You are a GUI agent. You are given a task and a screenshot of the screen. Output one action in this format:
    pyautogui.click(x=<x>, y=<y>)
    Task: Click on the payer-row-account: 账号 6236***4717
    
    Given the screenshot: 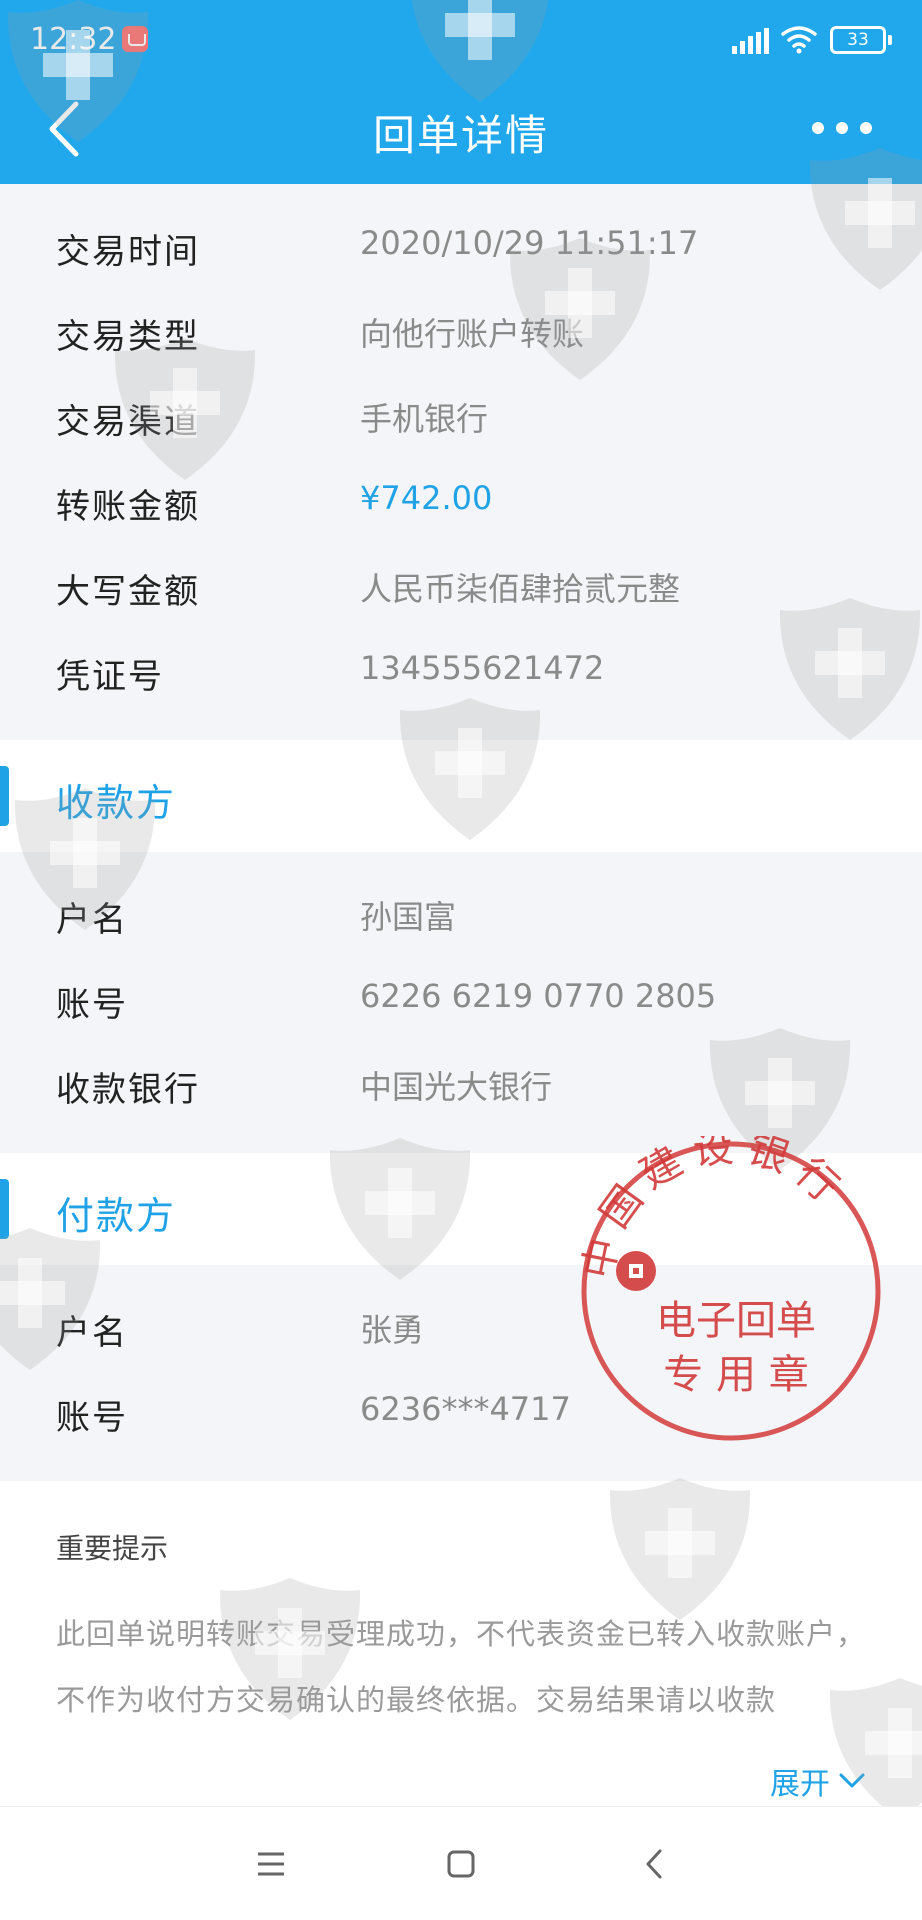 What is the action you would take?
    pyautogui.click(x=461, y=1414)
    